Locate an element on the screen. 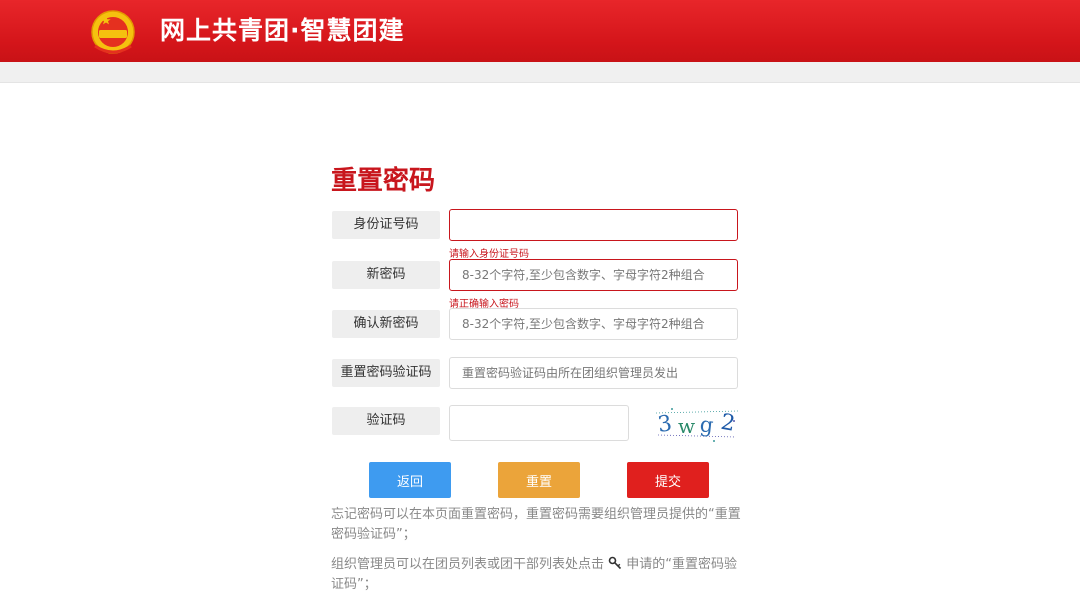  youth-league-emblem-icon is located at coordinates (113, 32).